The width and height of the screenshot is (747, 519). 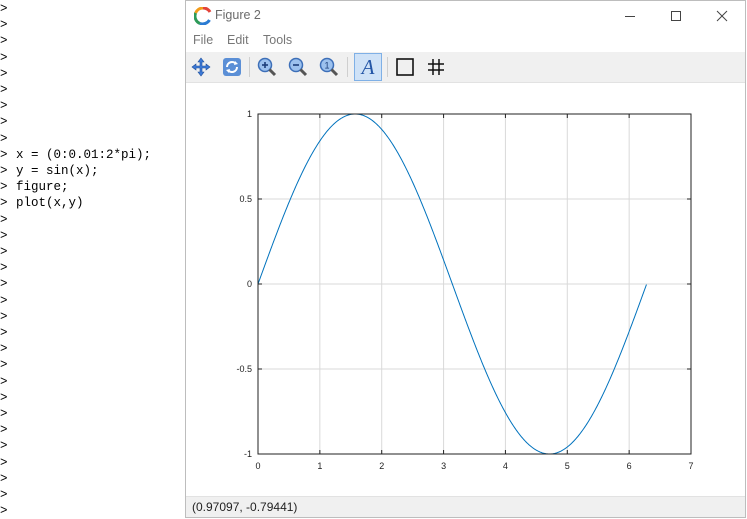 I want to click on zoom-reset-button: 1, so click(x=329, y=67).